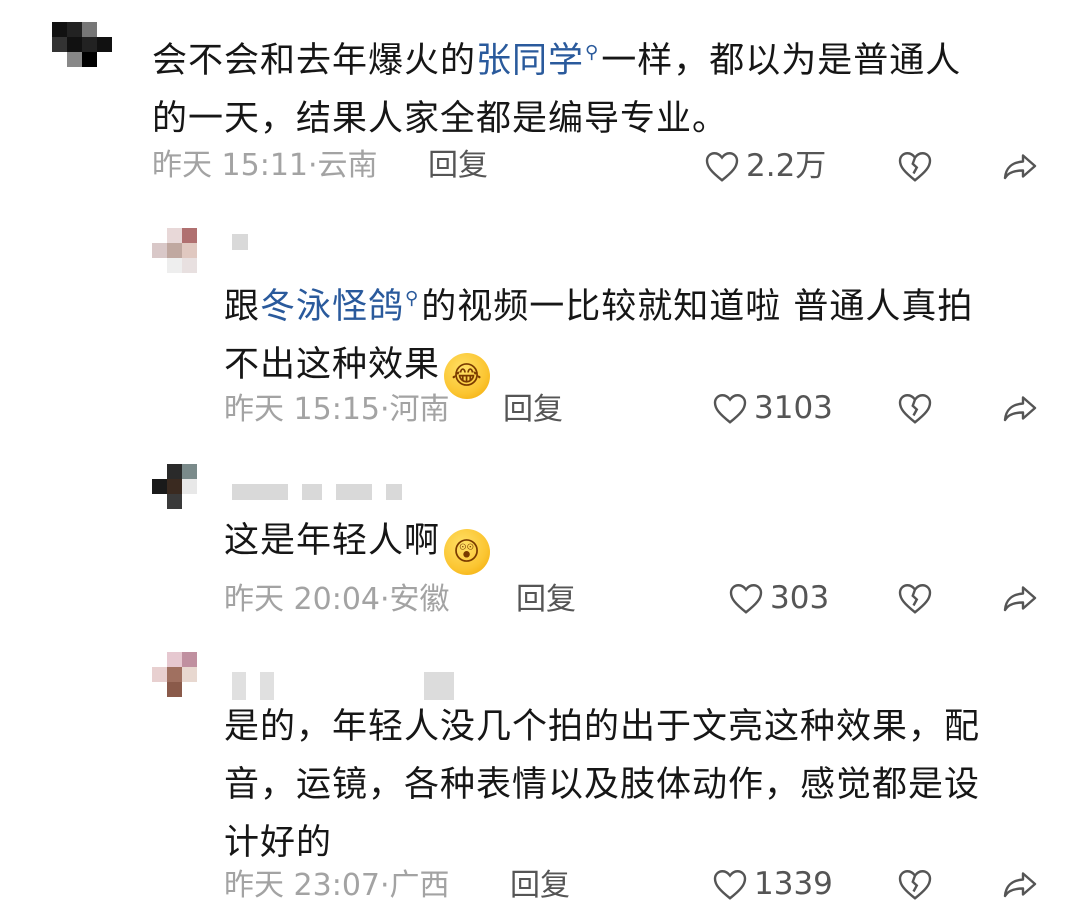 The height and width of the screenshot is (919, 1080). Describe the element at coordinates (793, 884) in the screenshot. I see `like-count: 1339` at that location.